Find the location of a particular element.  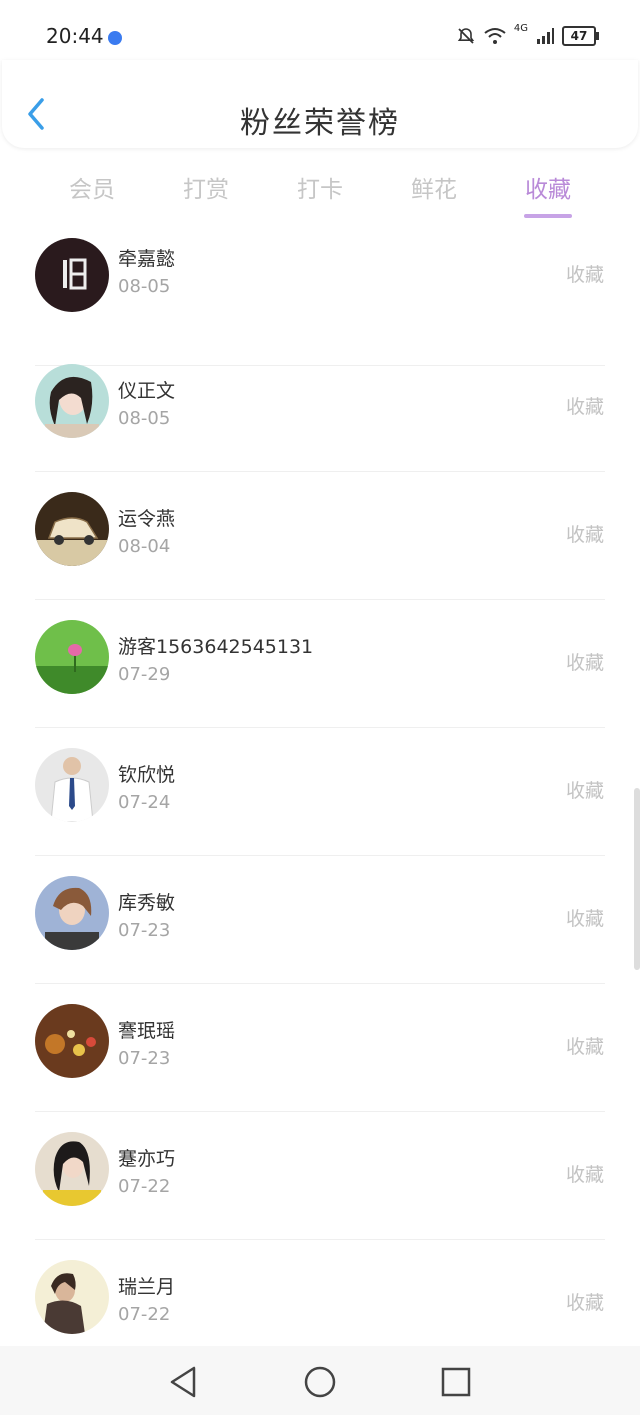

triangle-back-icon is located at coordinates (183, 1382).